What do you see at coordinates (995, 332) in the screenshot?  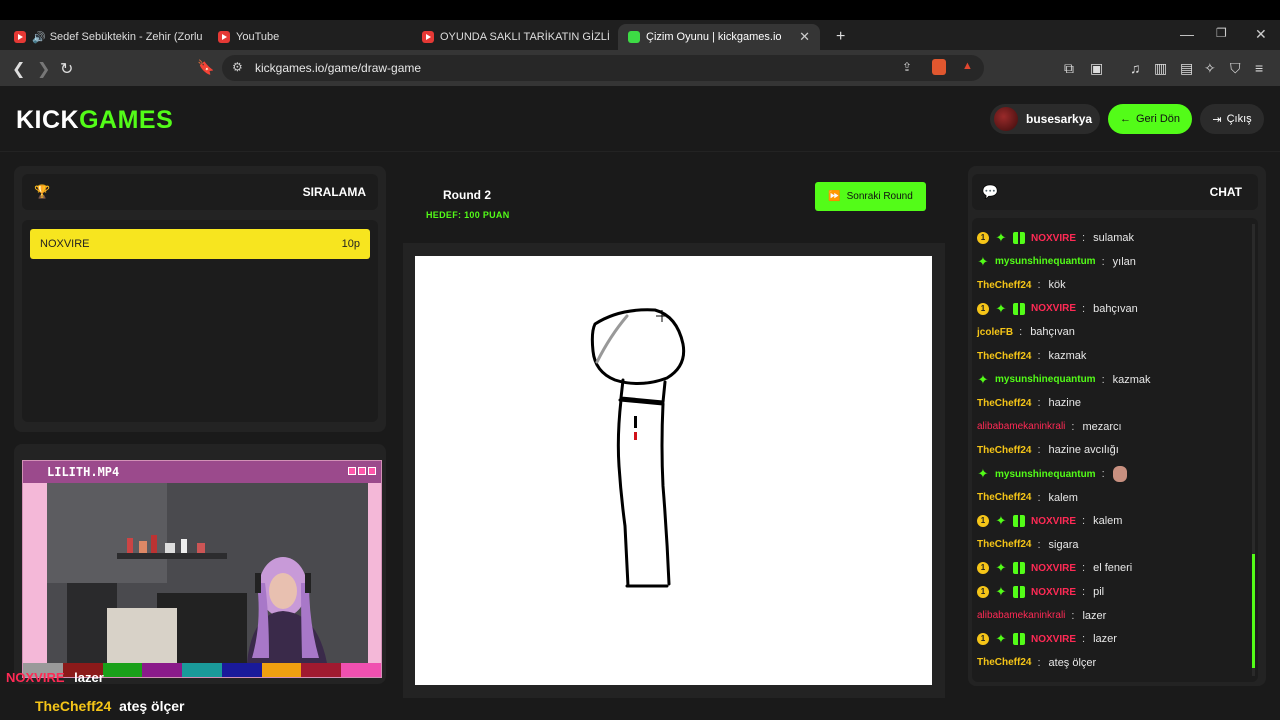 I see `chat-username: jcoleFB` at bounding box center [995, 332].